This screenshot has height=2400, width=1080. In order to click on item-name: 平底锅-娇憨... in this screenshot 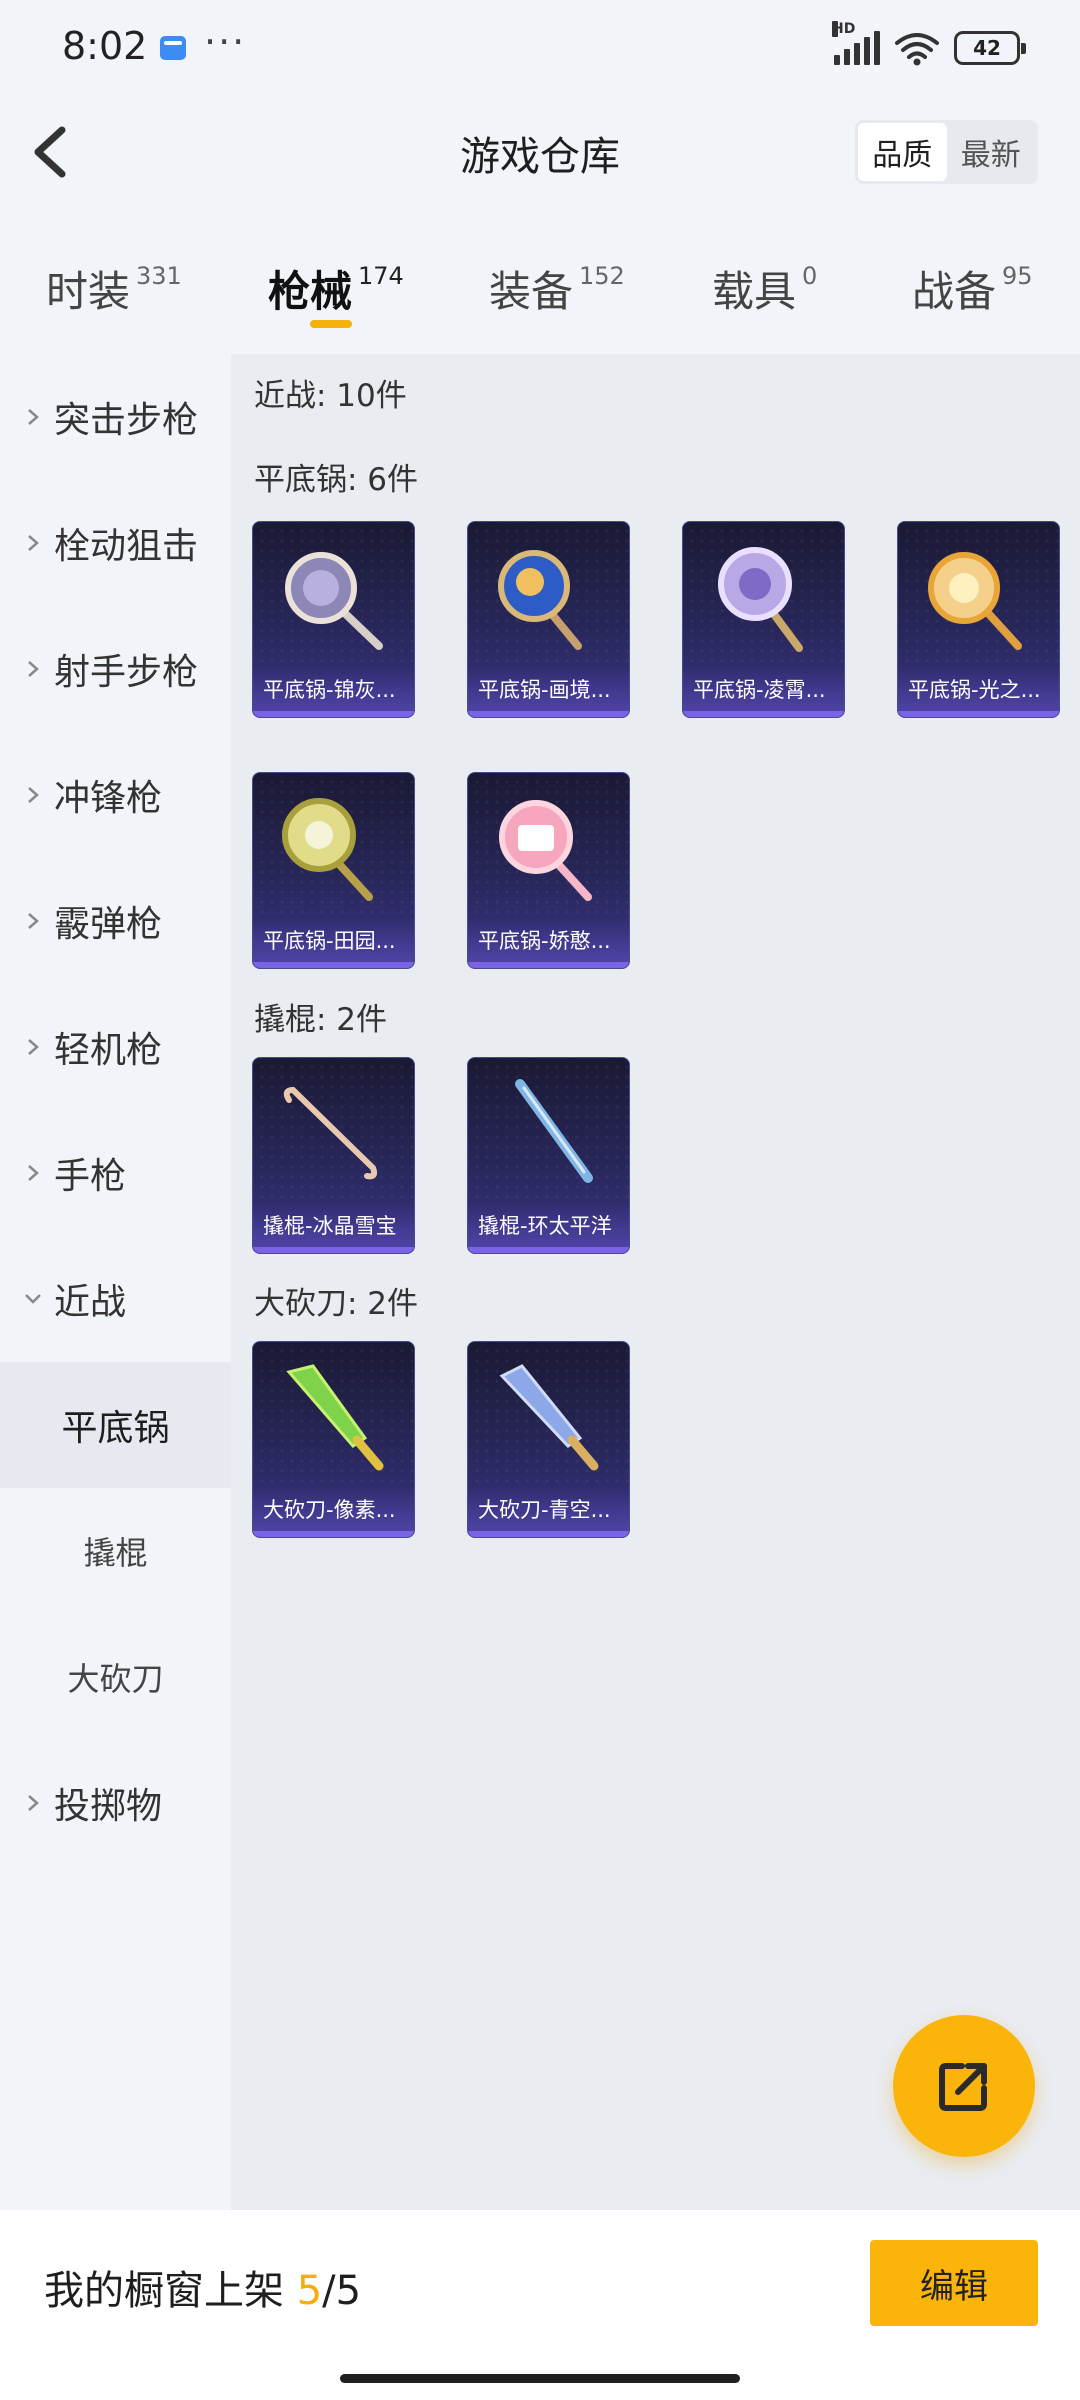, I will do `click(548, 940)`.